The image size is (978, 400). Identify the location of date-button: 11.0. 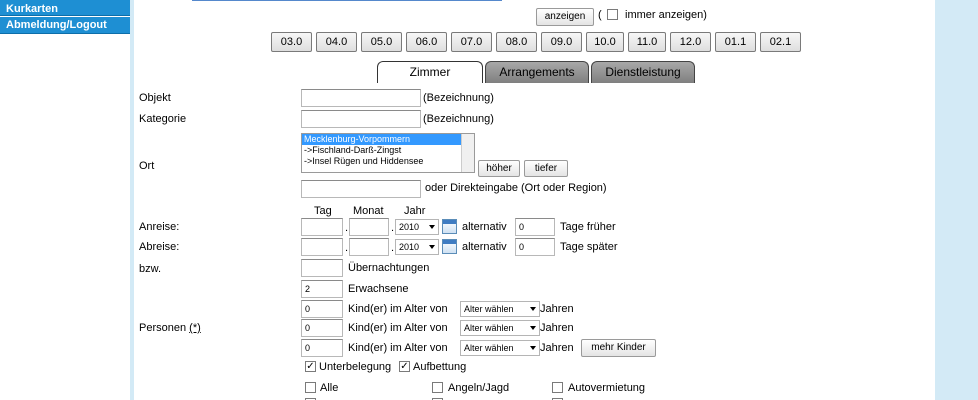
(647, 42).